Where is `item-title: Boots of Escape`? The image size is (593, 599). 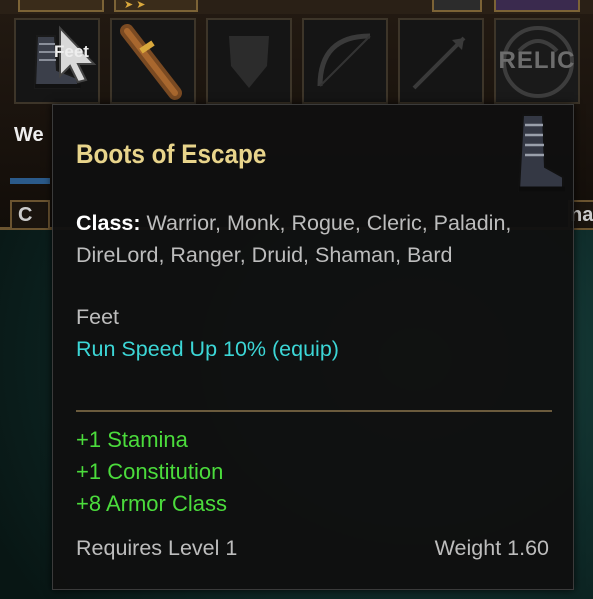 item-title: Boots of Escape is located at coordinates (171, 154).